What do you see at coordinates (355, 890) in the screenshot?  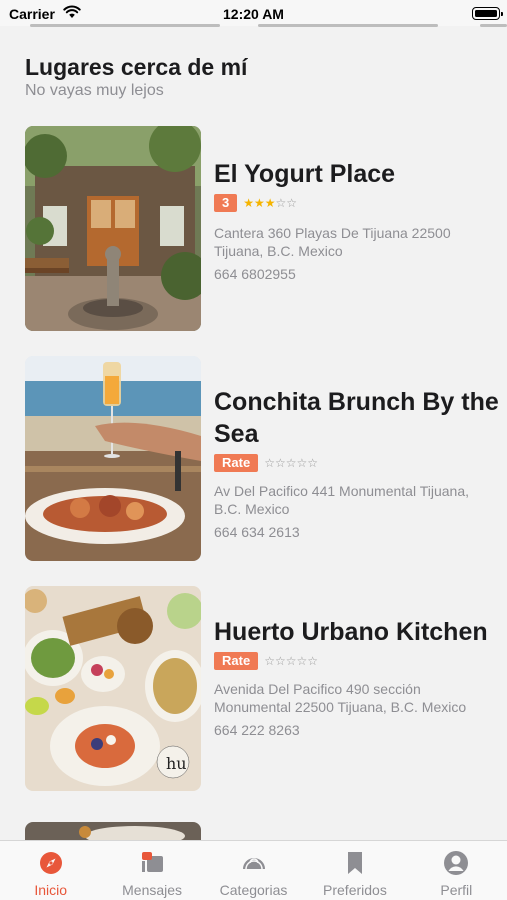 I see `tab-label: Preferidos` at bounding box center [355, 890].